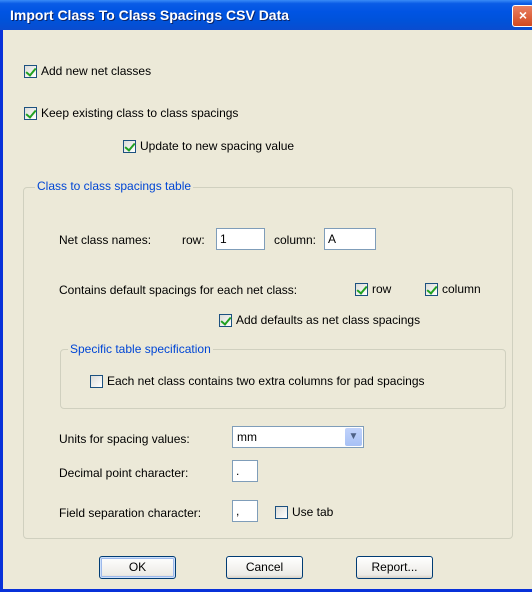 This screenshot has width=532, height=592. What do you see at coordinates (130, 513) in the screenshot?
I see `field-separation-label: Field separation character:` at bounding box center [130, 513].